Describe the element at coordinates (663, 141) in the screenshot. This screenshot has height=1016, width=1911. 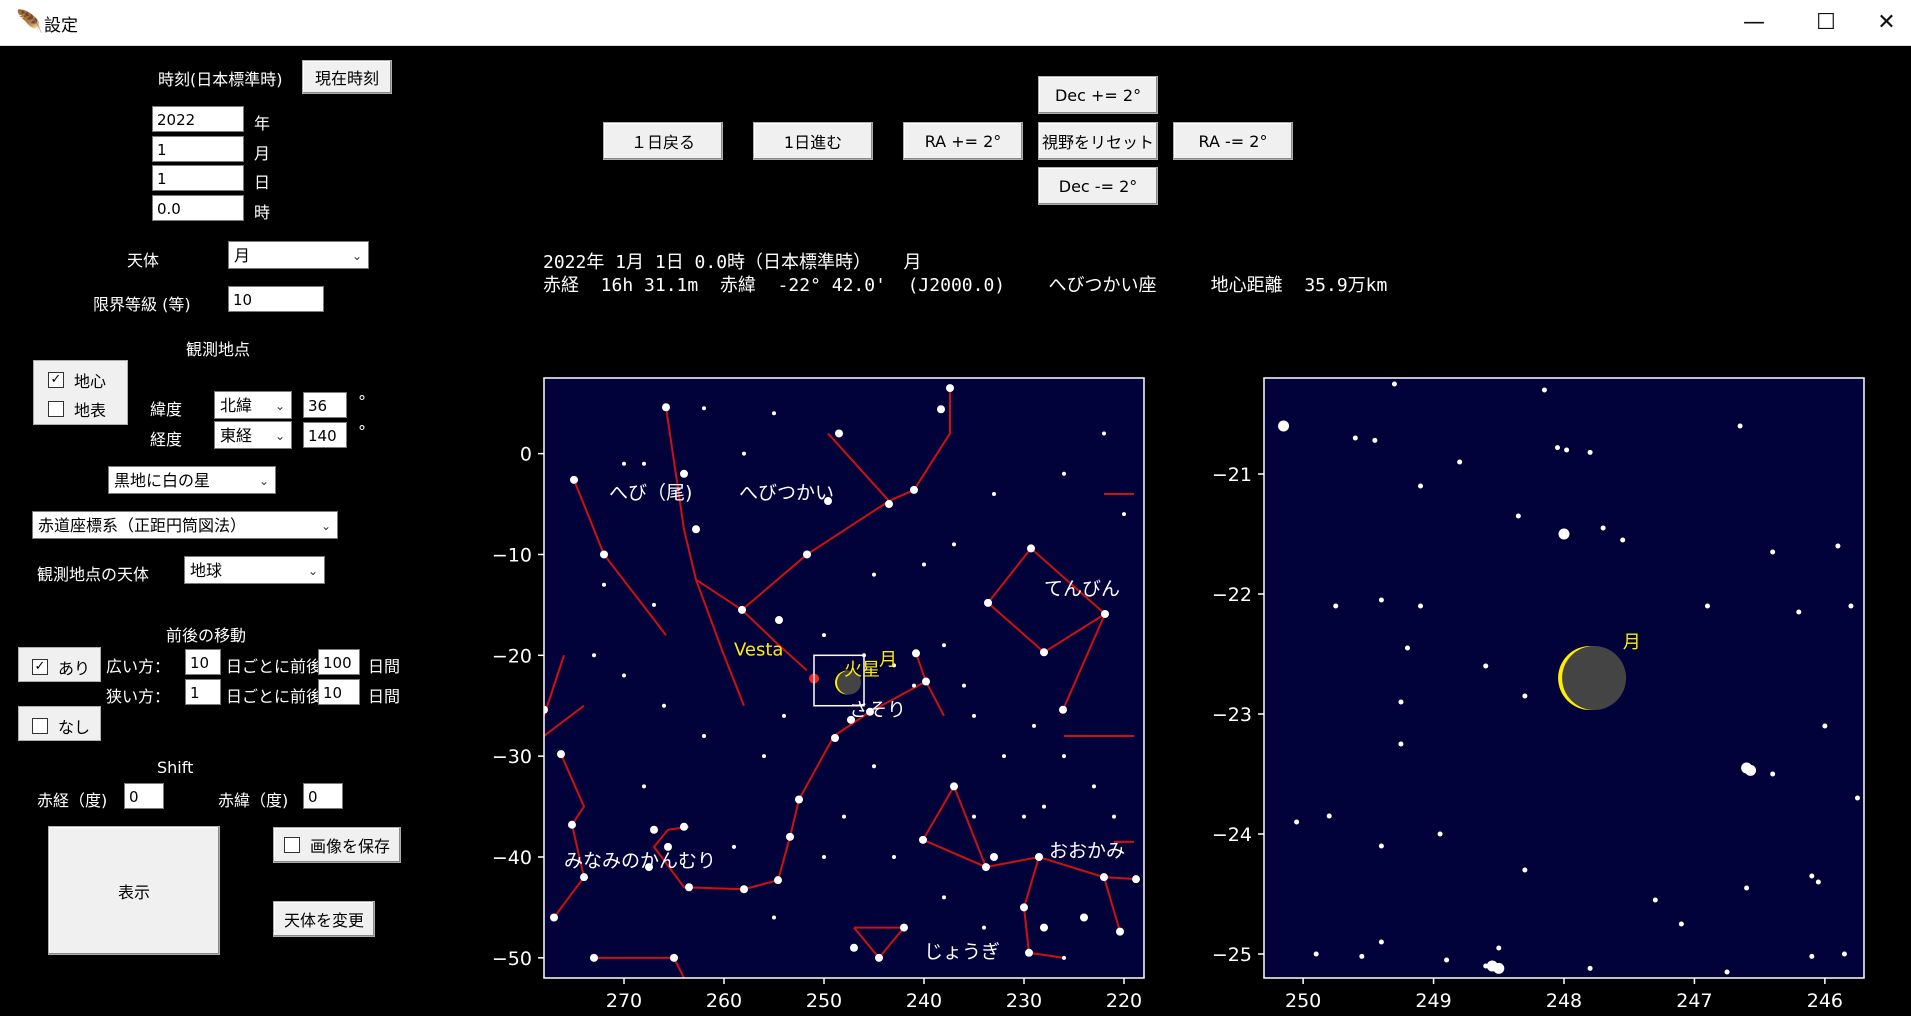
I see `back-day-button: １日戻る` at that location.